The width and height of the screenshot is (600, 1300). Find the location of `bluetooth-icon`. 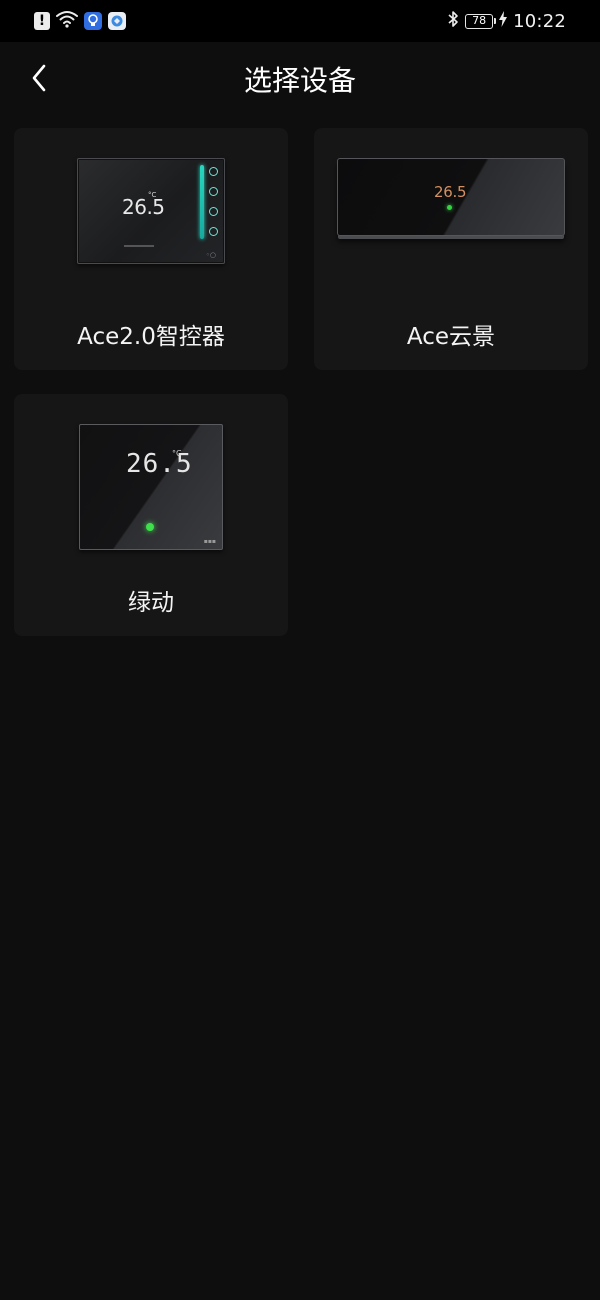

bluetooth-icon is located at coordinates (453, 21).